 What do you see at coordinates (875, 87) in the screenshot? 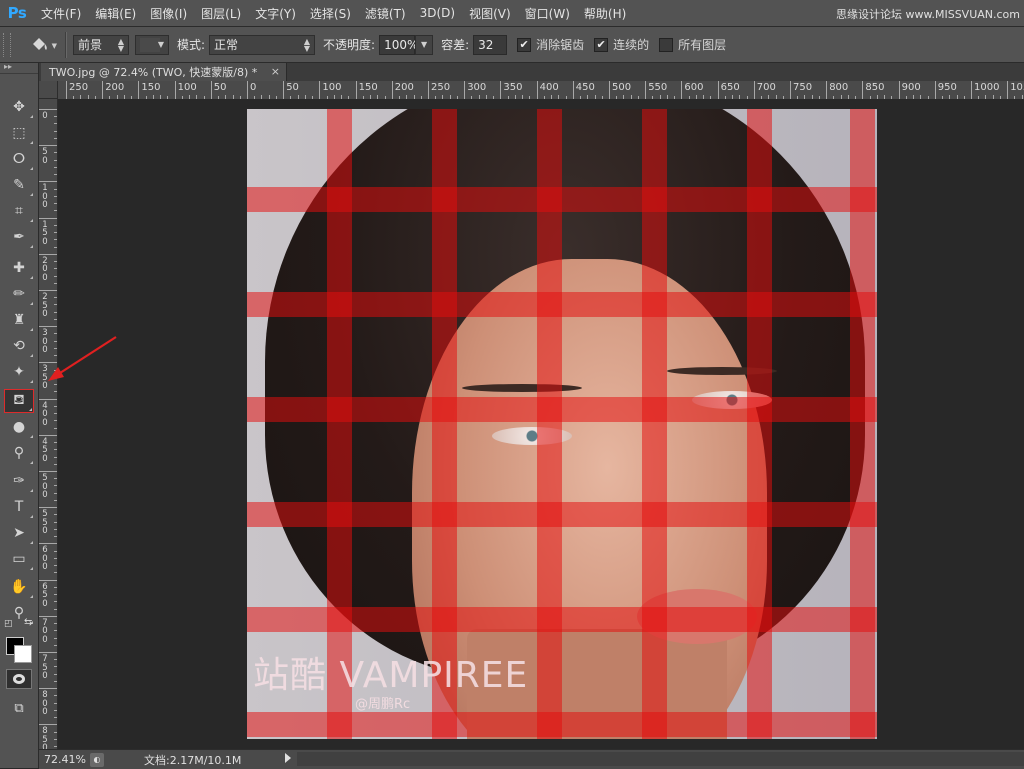
I see `ruler-label: 850` at bounding box center [875, 87].